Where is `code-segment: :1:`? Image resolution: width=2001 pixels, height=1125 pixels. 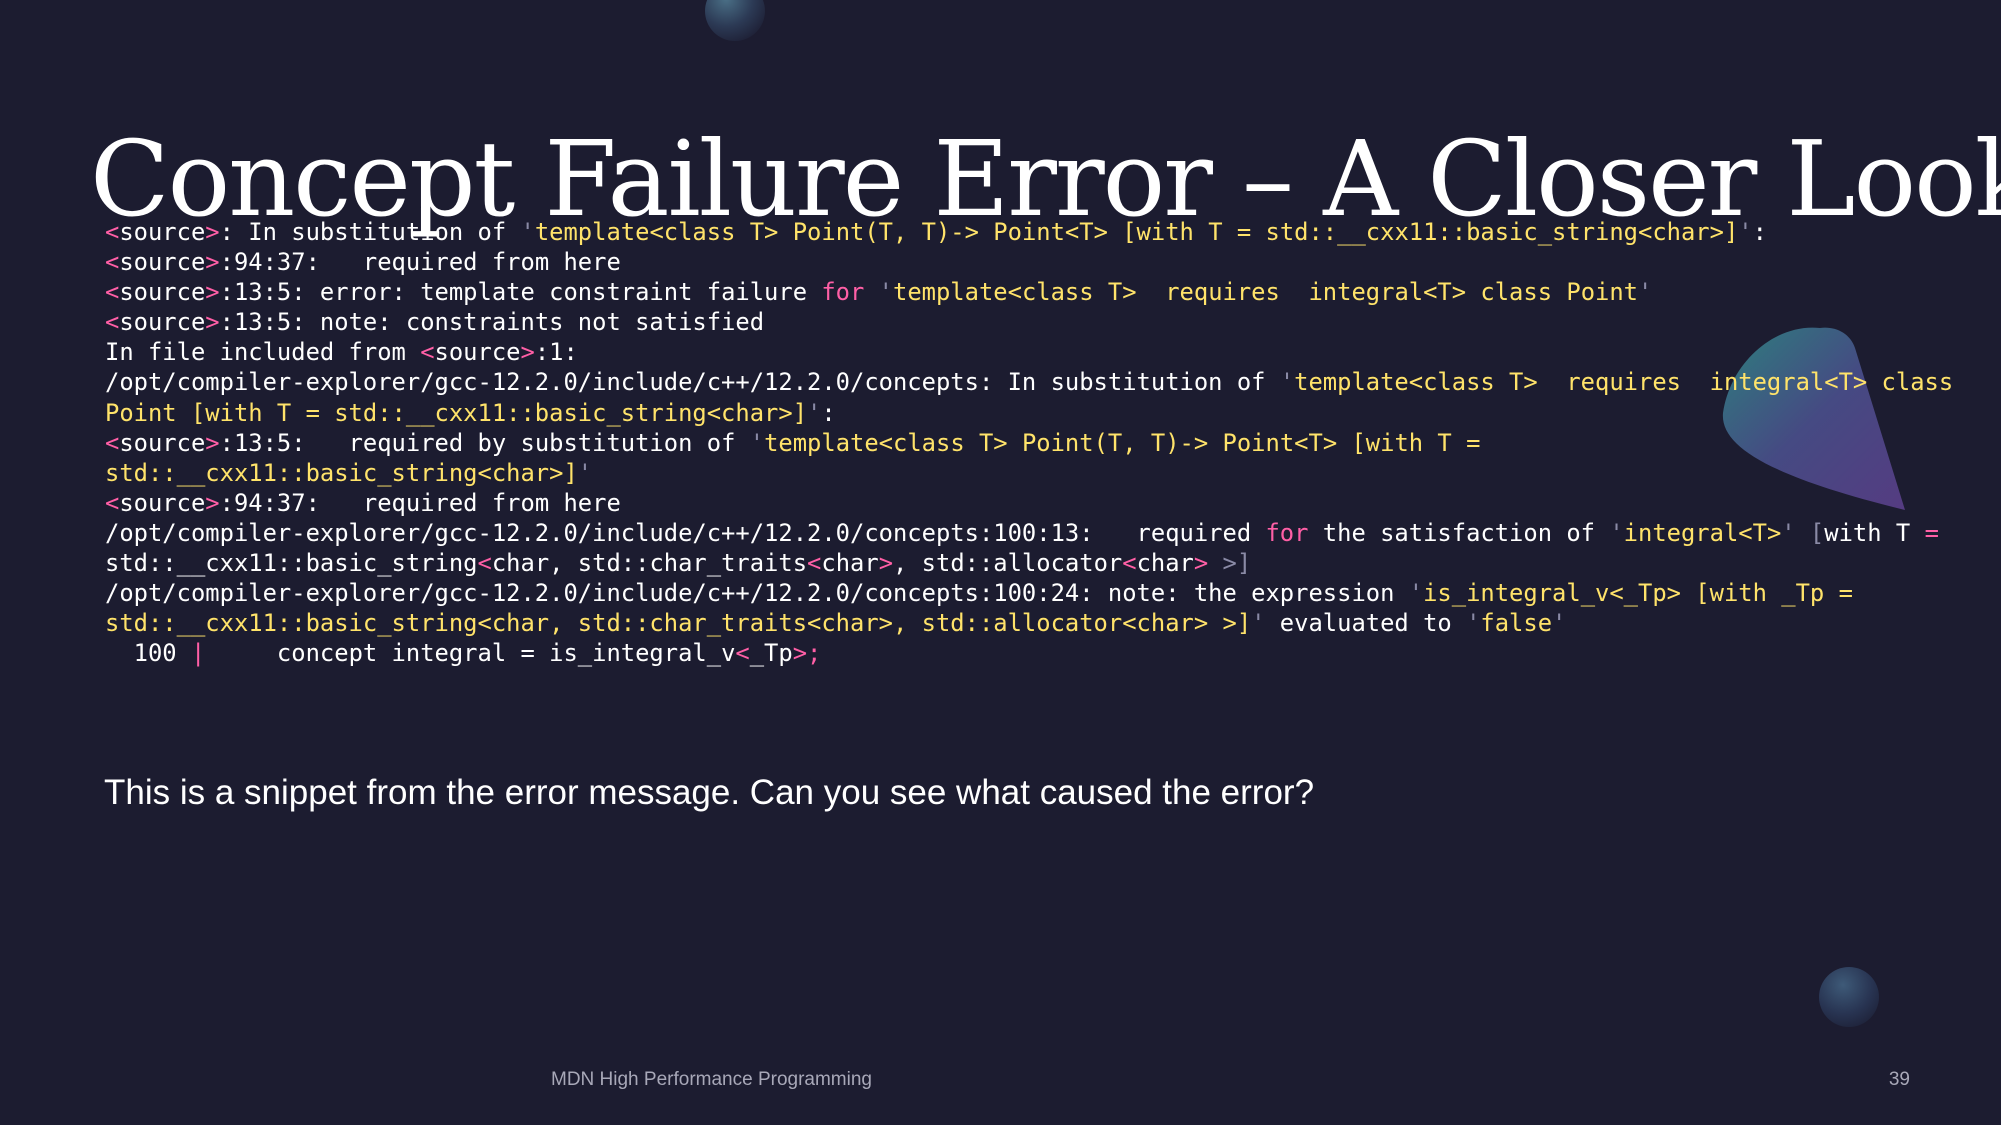 code-segment: :1: is located at coordinates (556, 352).